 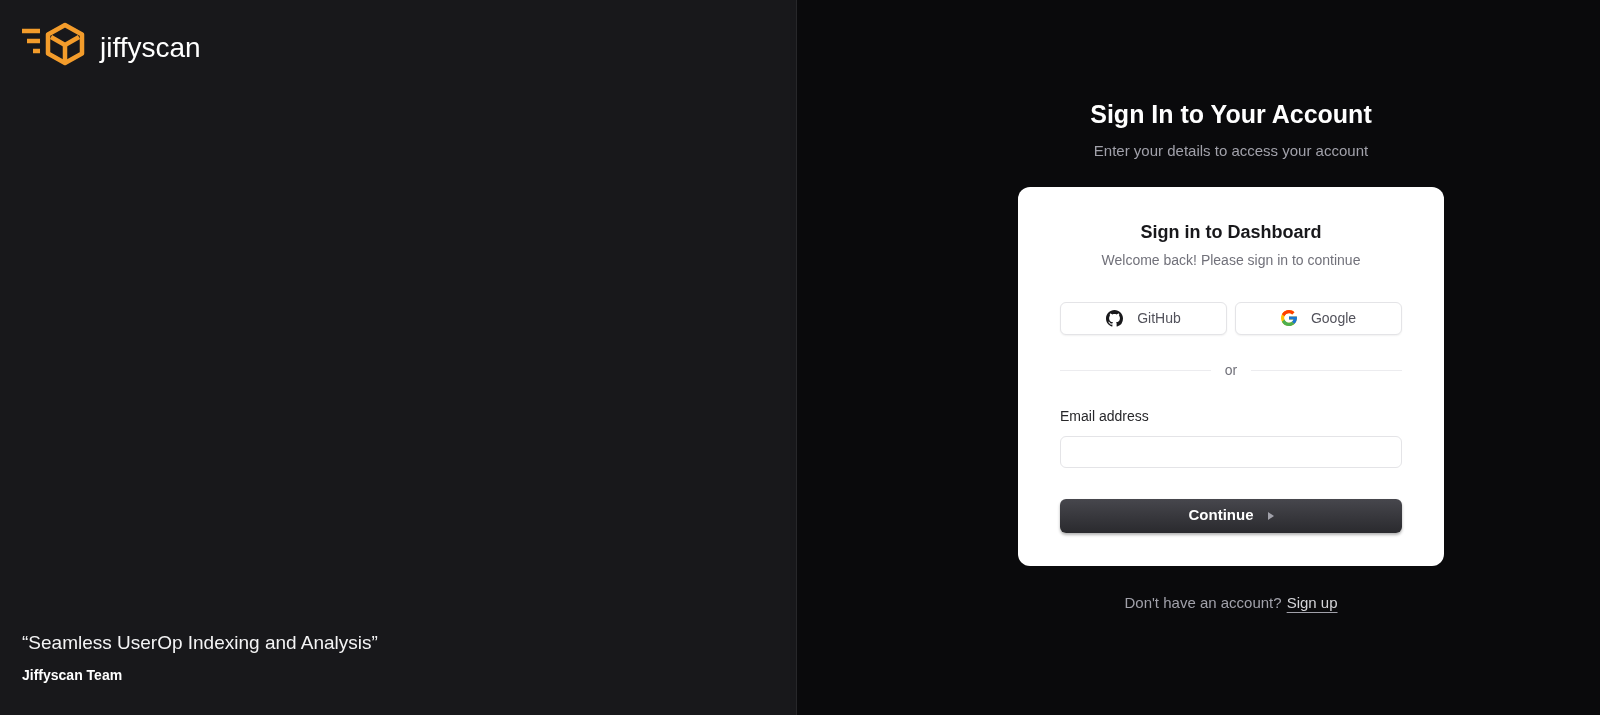 What do you see at coordinates (1105, 416) in the screenshot?
I see `email-label: Email address` at bounding box center [1105, 416].